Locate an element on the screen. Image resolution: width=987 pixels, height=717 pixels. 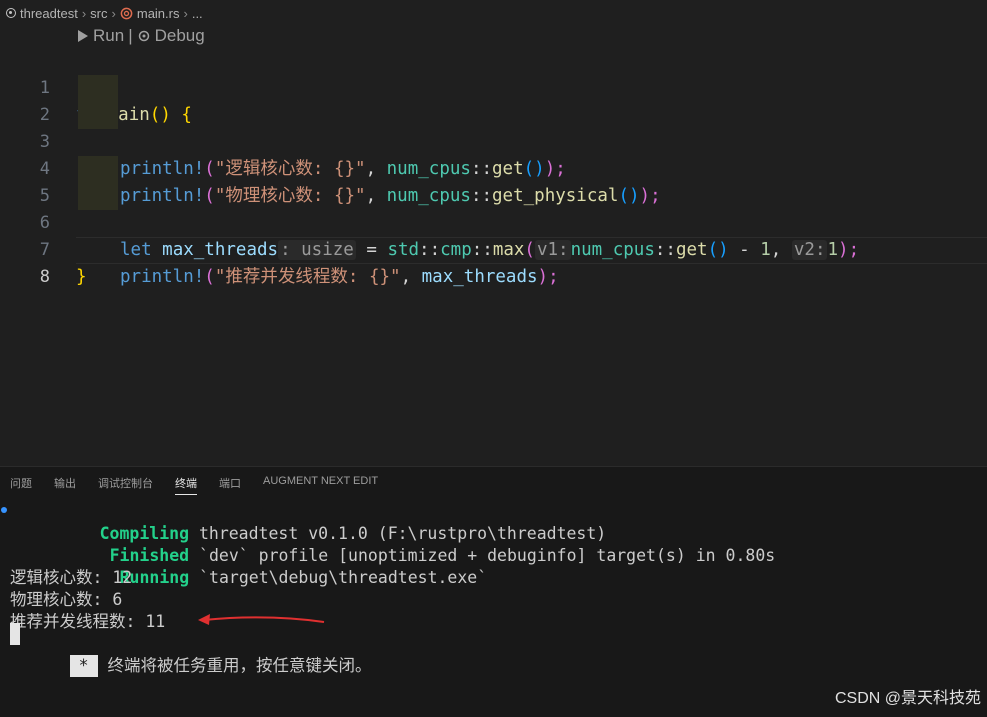
breadcrumb-src: src is located at coordinates (98, 13).